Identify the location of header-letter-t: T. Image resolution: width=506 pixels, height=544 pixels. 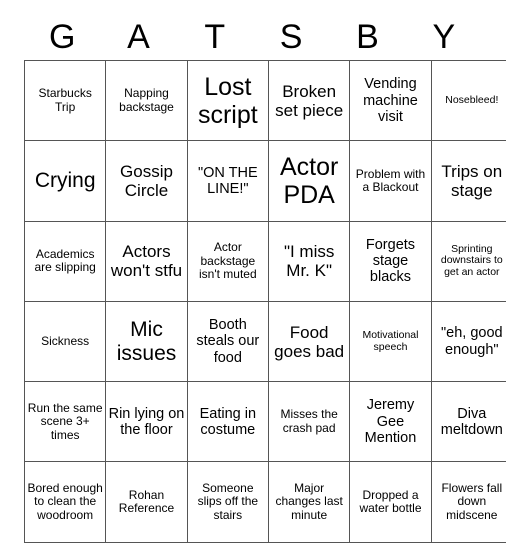
(215, 37).